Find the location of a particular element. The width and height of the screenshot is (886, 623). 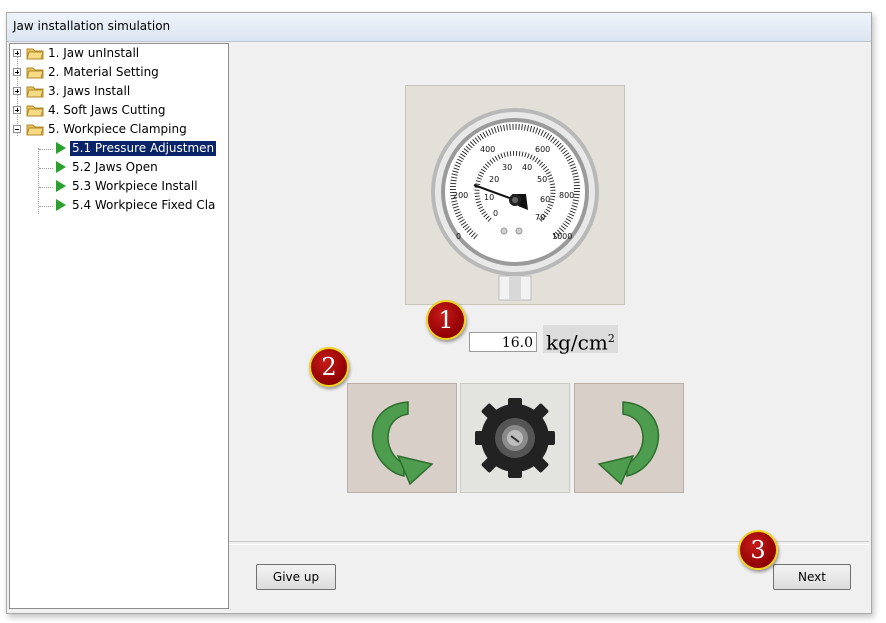

title-bar: Jaw installation simulation is located at coordinates (439, 27).